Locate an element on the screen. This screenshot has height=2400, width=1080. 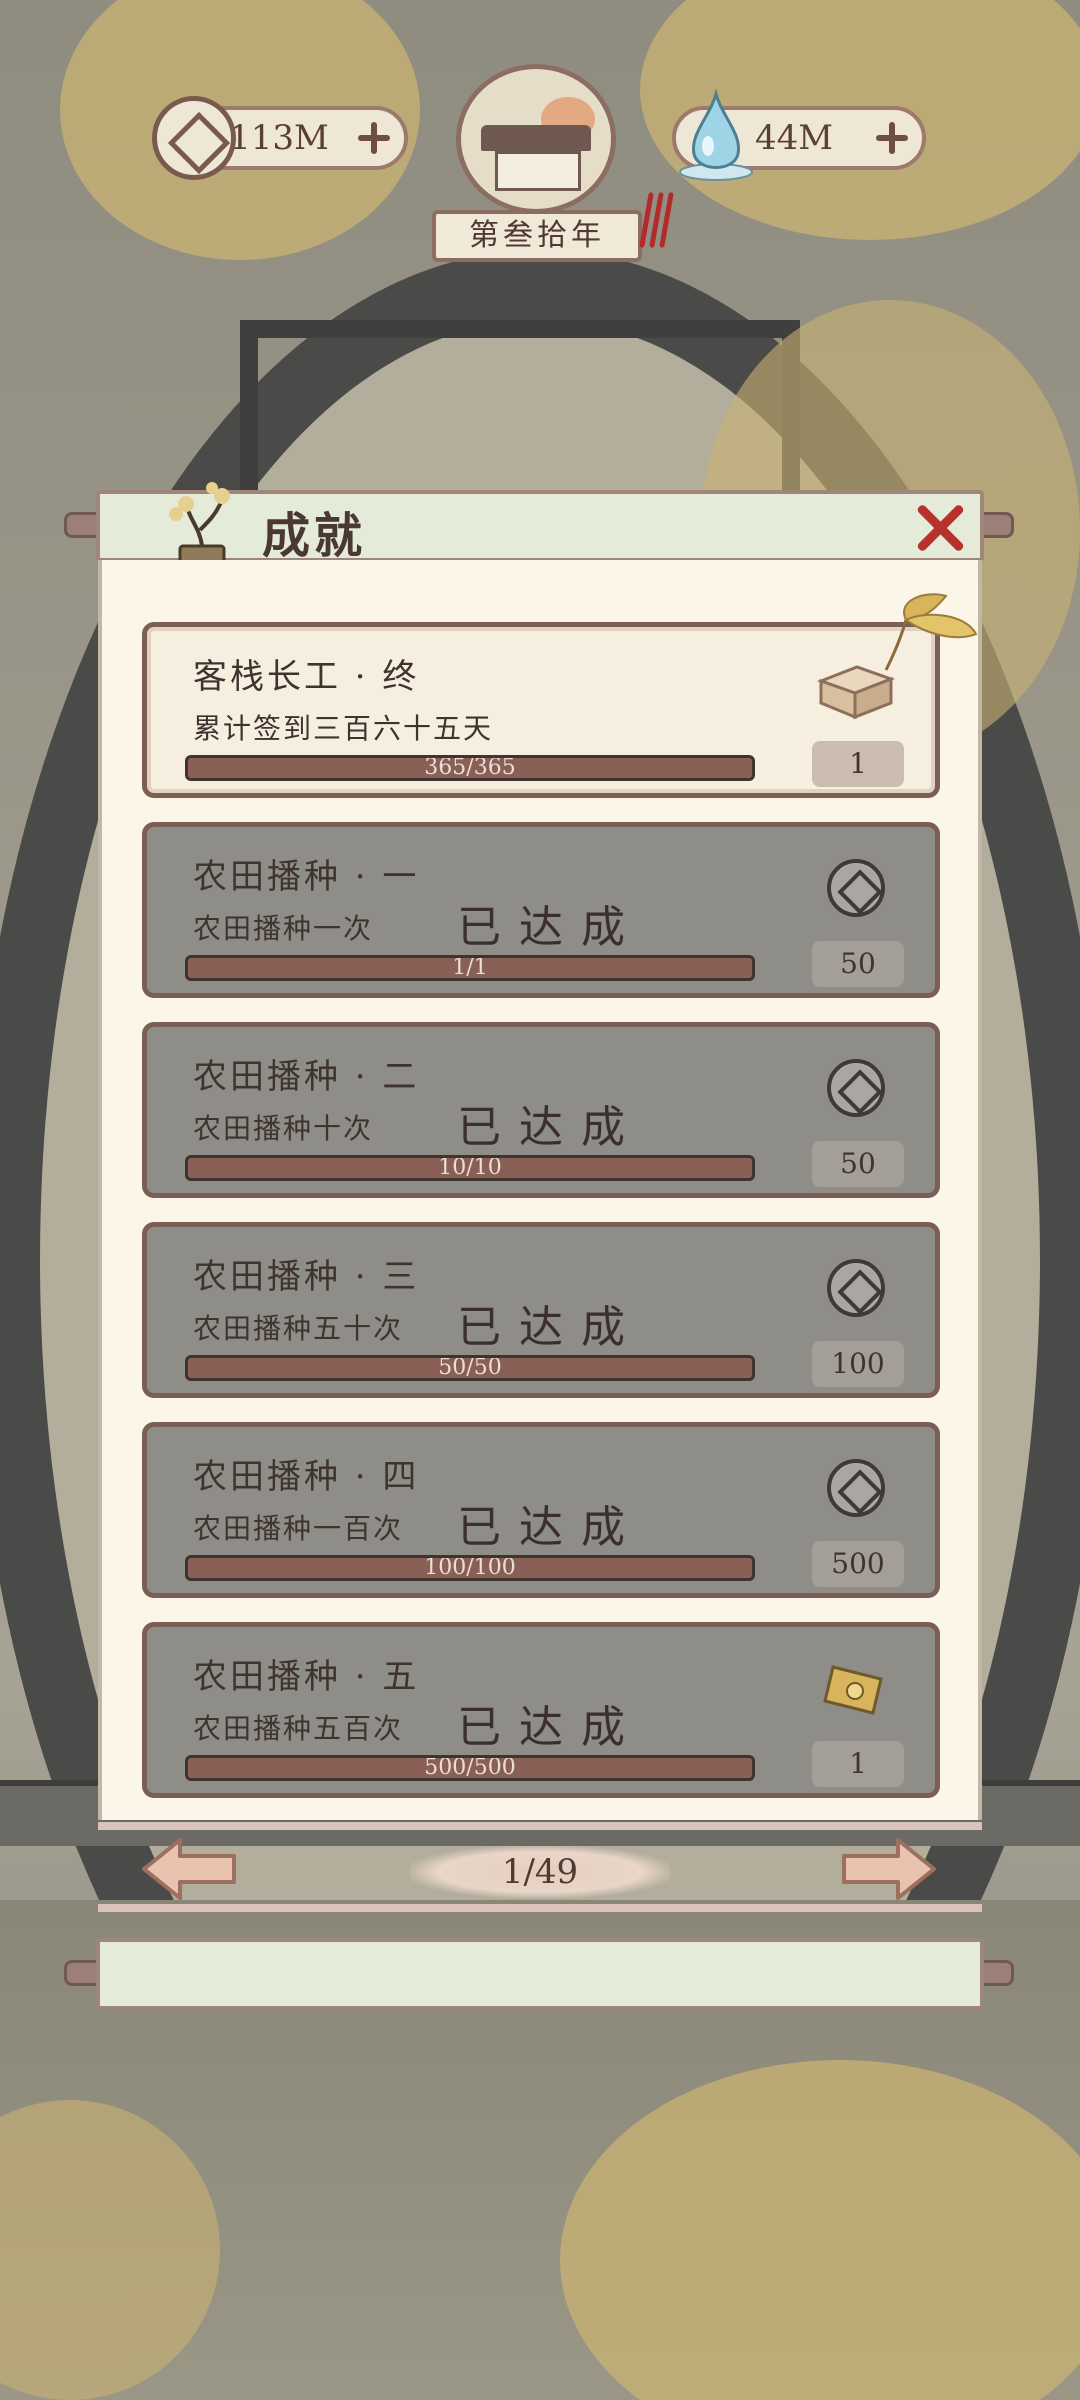
page-indicator: 1/49 is located at coordinates (540, 1872).